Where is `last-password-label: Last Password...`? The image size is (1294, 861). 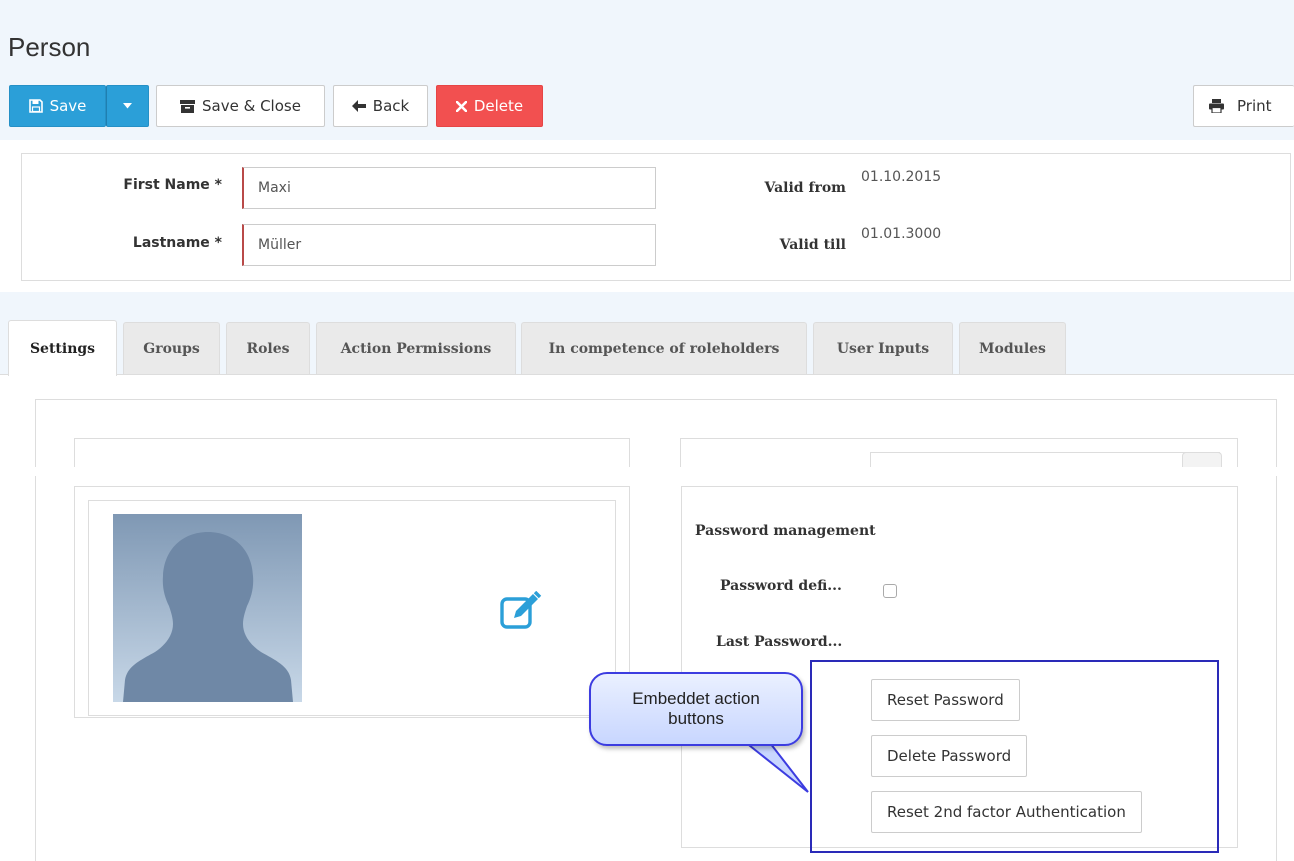
last-password-label: Last Password... is located at coordinates (779, 642).